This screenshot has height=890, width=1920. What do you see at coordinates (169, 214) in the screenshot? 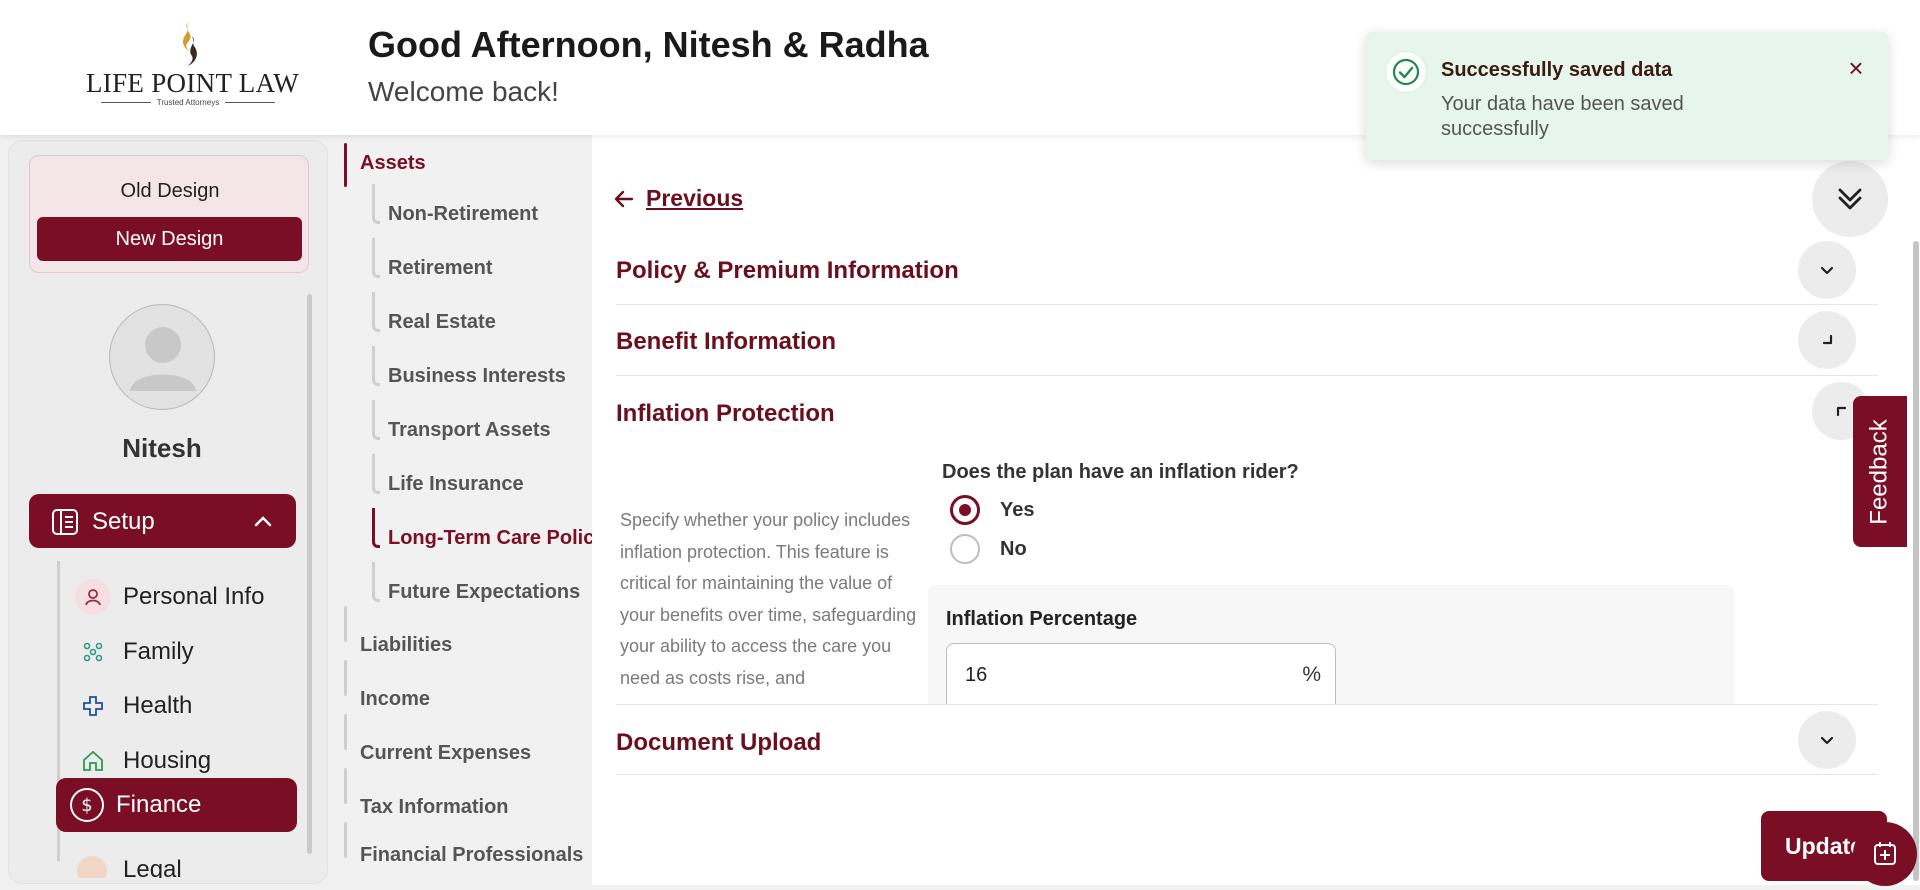
I see `design-switcher: Old Design New Design` at bounding box center [169, 214].